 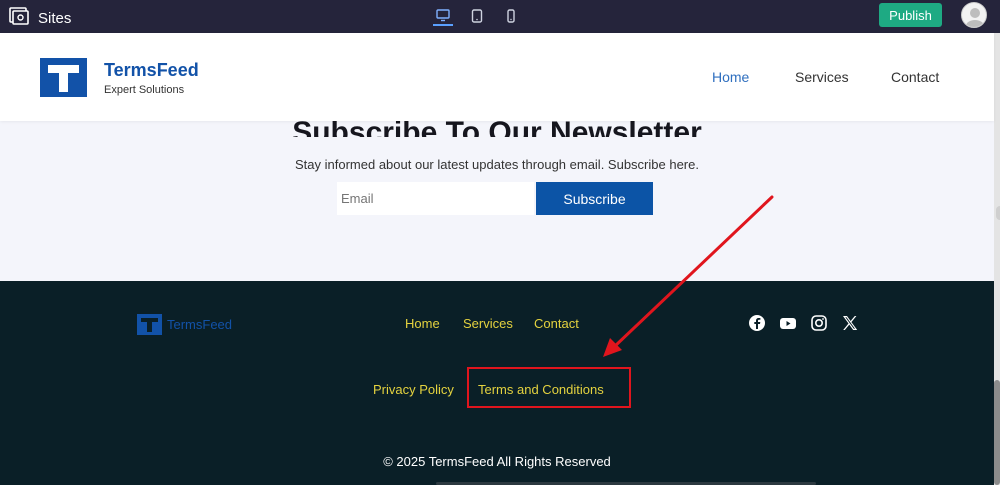 I want to click on device-switcher, so click(x=477, y=16).